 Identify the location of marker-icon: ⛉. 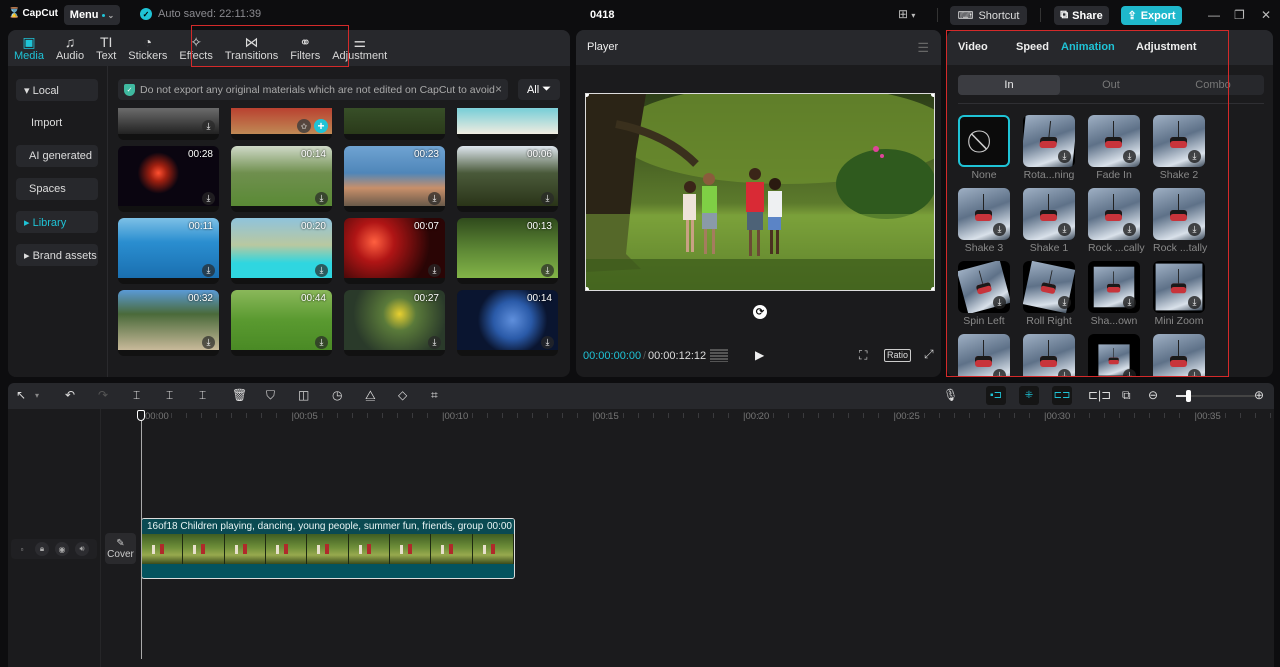
(270, 395).